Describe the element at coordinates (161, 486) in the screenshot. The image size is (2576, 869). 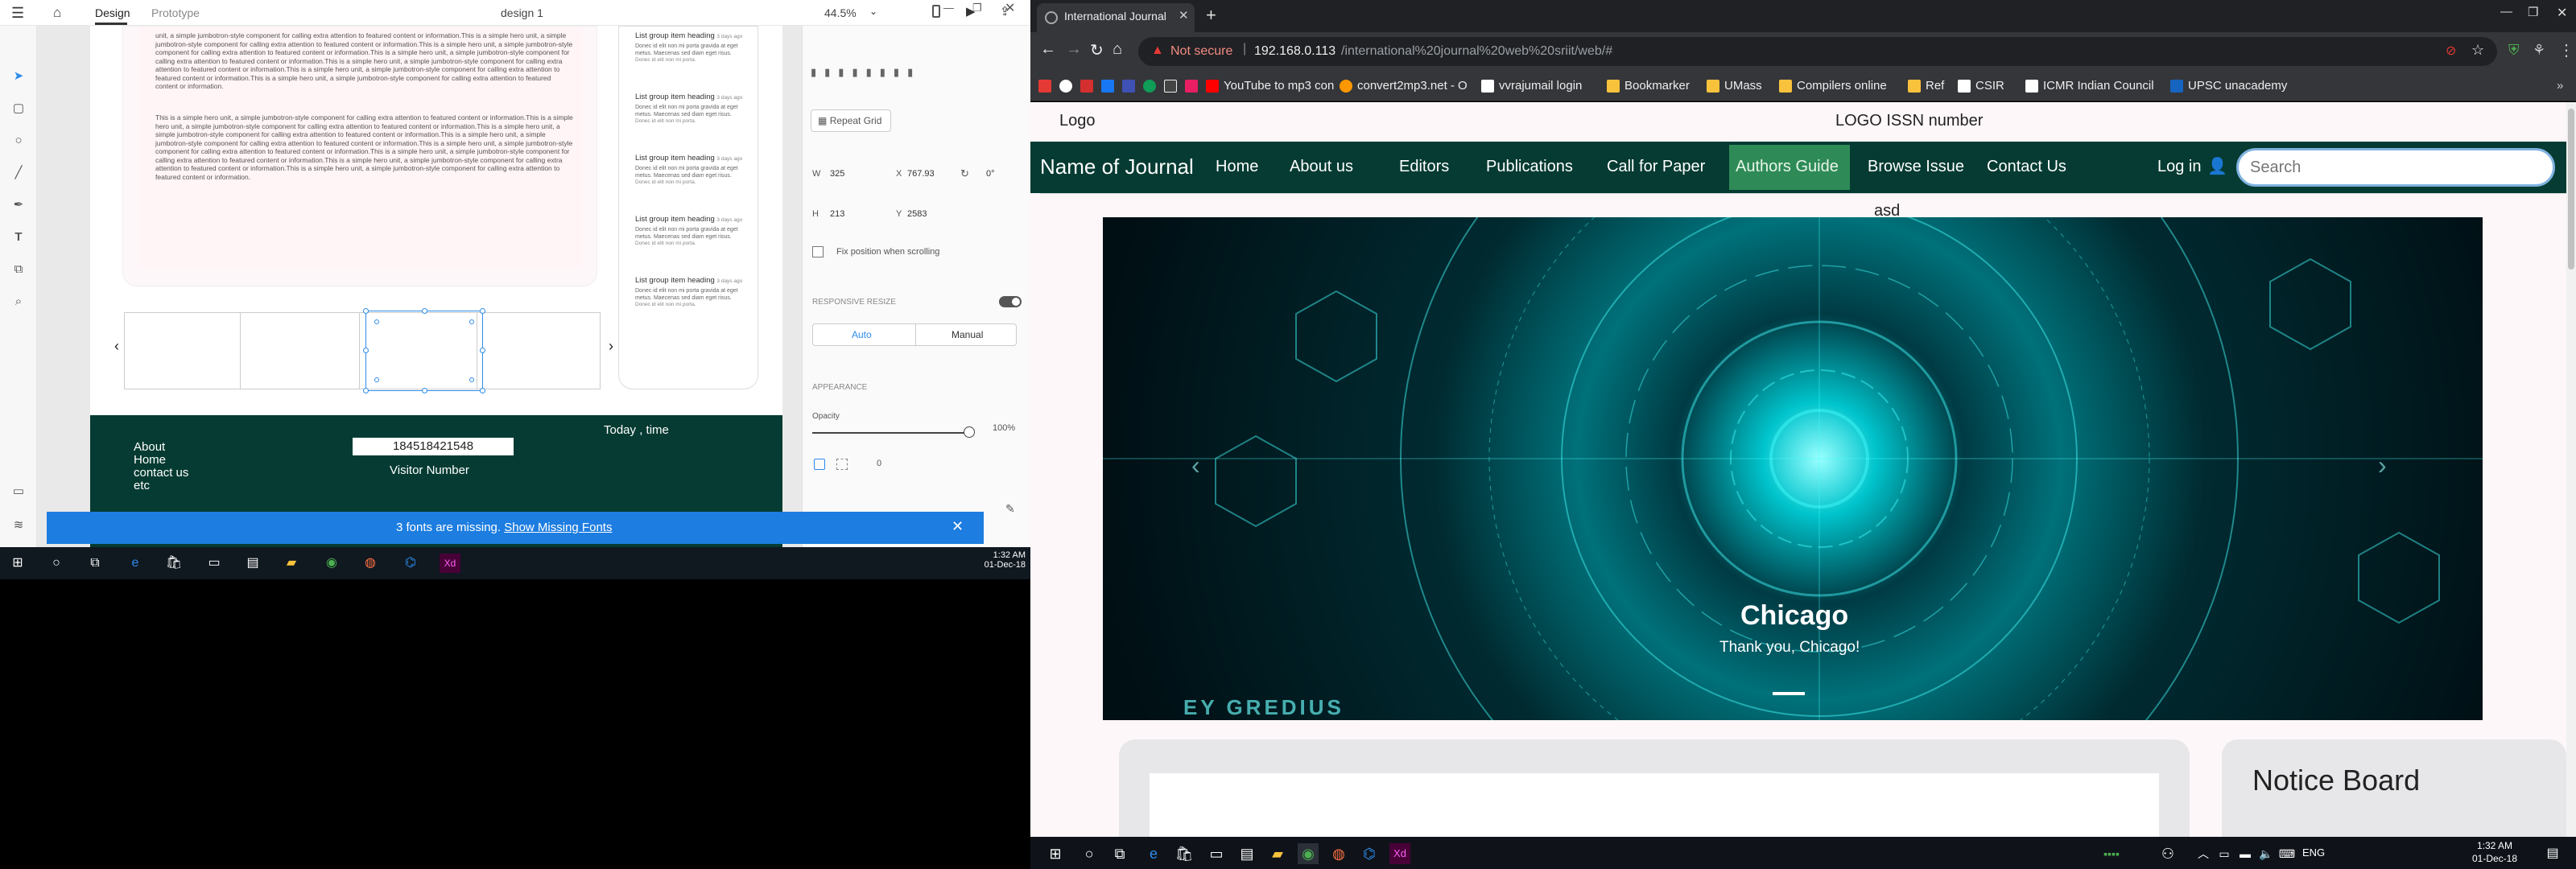
I see `footer-link-etc: etc` at that location.